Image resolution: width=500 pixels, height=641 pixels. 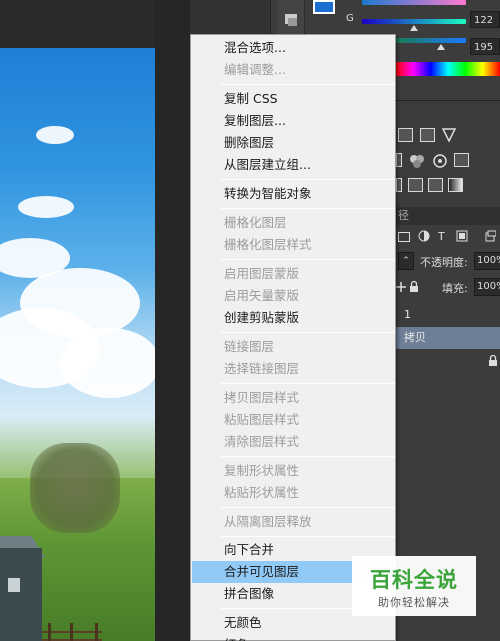 What do you see at coordinates (424, 236) in the screenshot?
I see `adjustment-filter-icon` at bounding box center [424, 236].